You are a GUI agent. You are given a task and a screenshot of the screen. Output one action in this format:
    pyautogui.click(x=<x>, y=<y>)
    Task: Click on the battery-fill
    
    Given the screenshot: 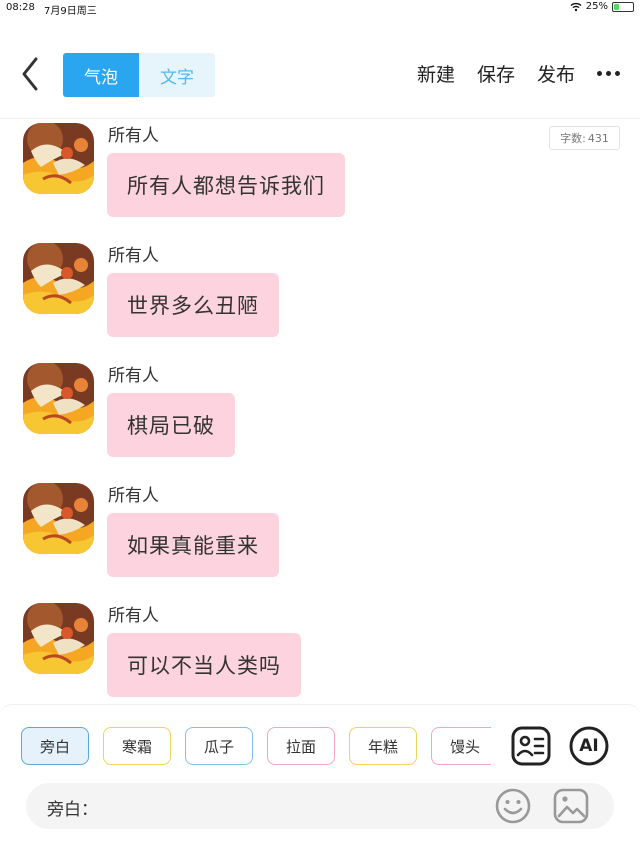 What is the action you would take?
    pyautogui.click(x=616, y=6)
    